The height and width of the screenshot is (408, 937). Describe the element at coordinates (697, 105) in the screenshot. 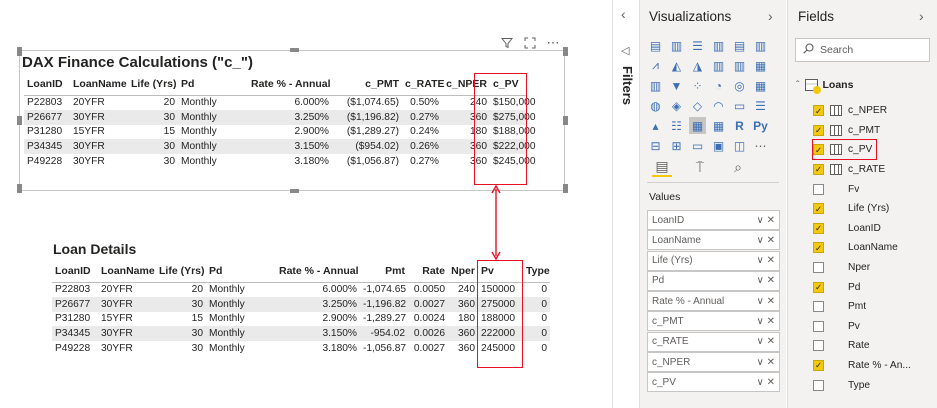

I see `shape-map-icon: ◇` at that location.